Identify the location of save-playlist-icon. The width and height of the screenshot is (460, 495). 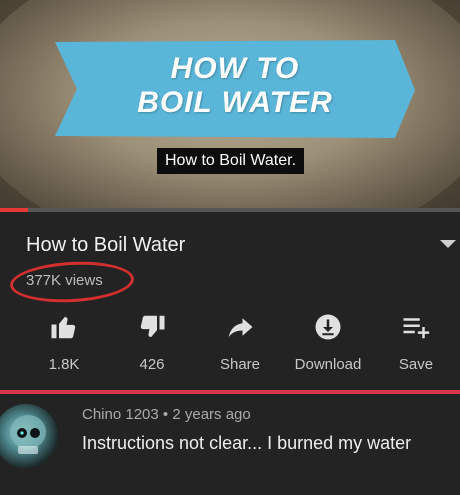
(416, 328).